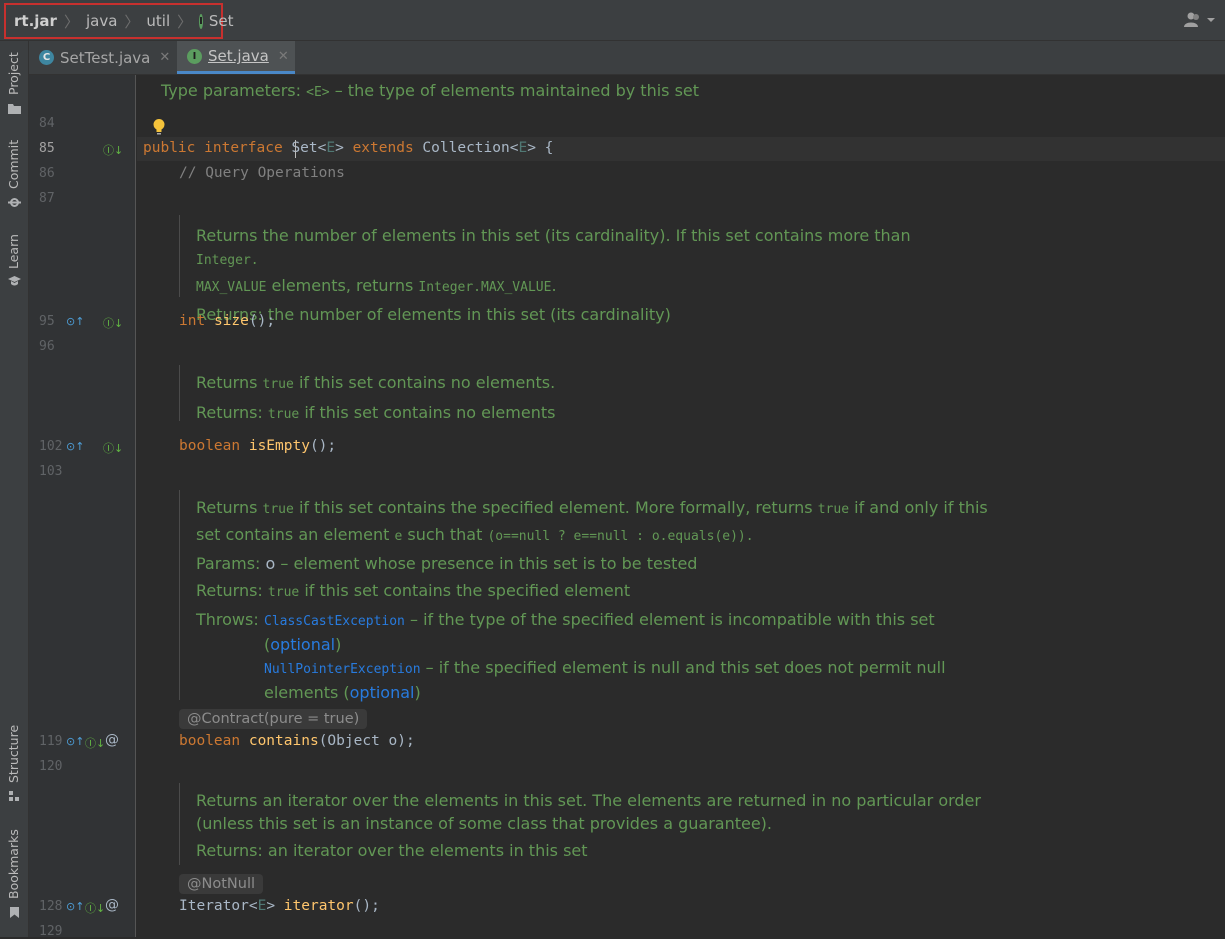  I want to click on doc-code: Integer.MAX_VALUE, so click(485, 287).